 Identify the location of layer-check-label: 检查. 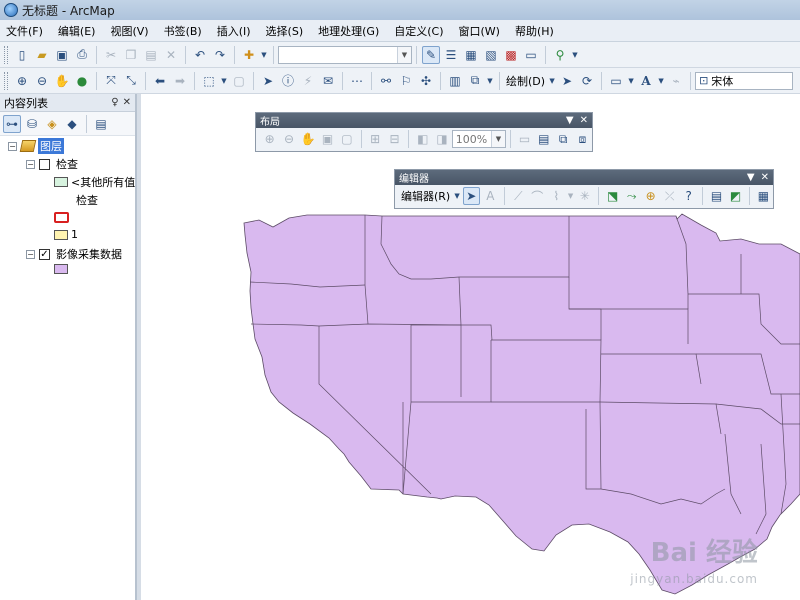
(67, 164).